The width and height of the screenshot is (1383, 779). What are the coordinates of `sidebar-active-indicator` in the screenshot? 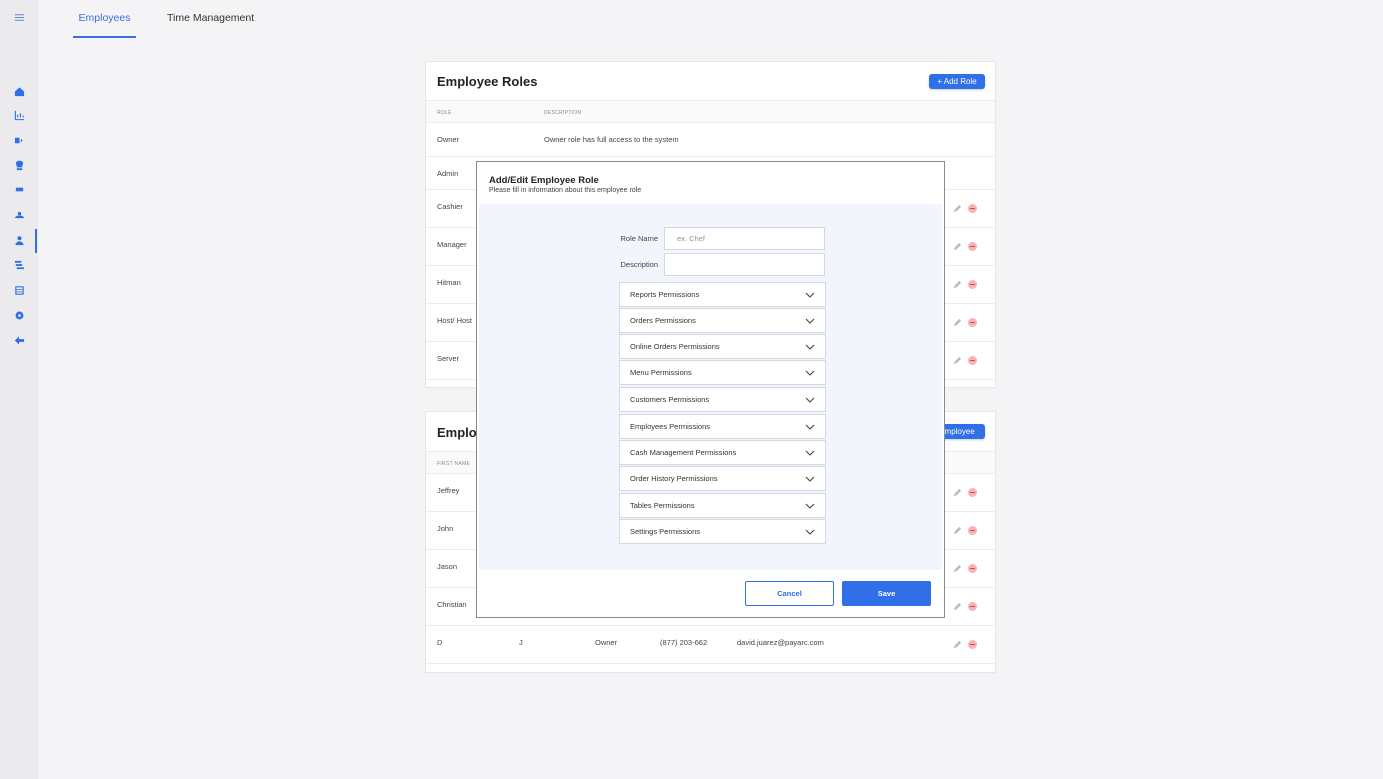 It's located at (36, 241).